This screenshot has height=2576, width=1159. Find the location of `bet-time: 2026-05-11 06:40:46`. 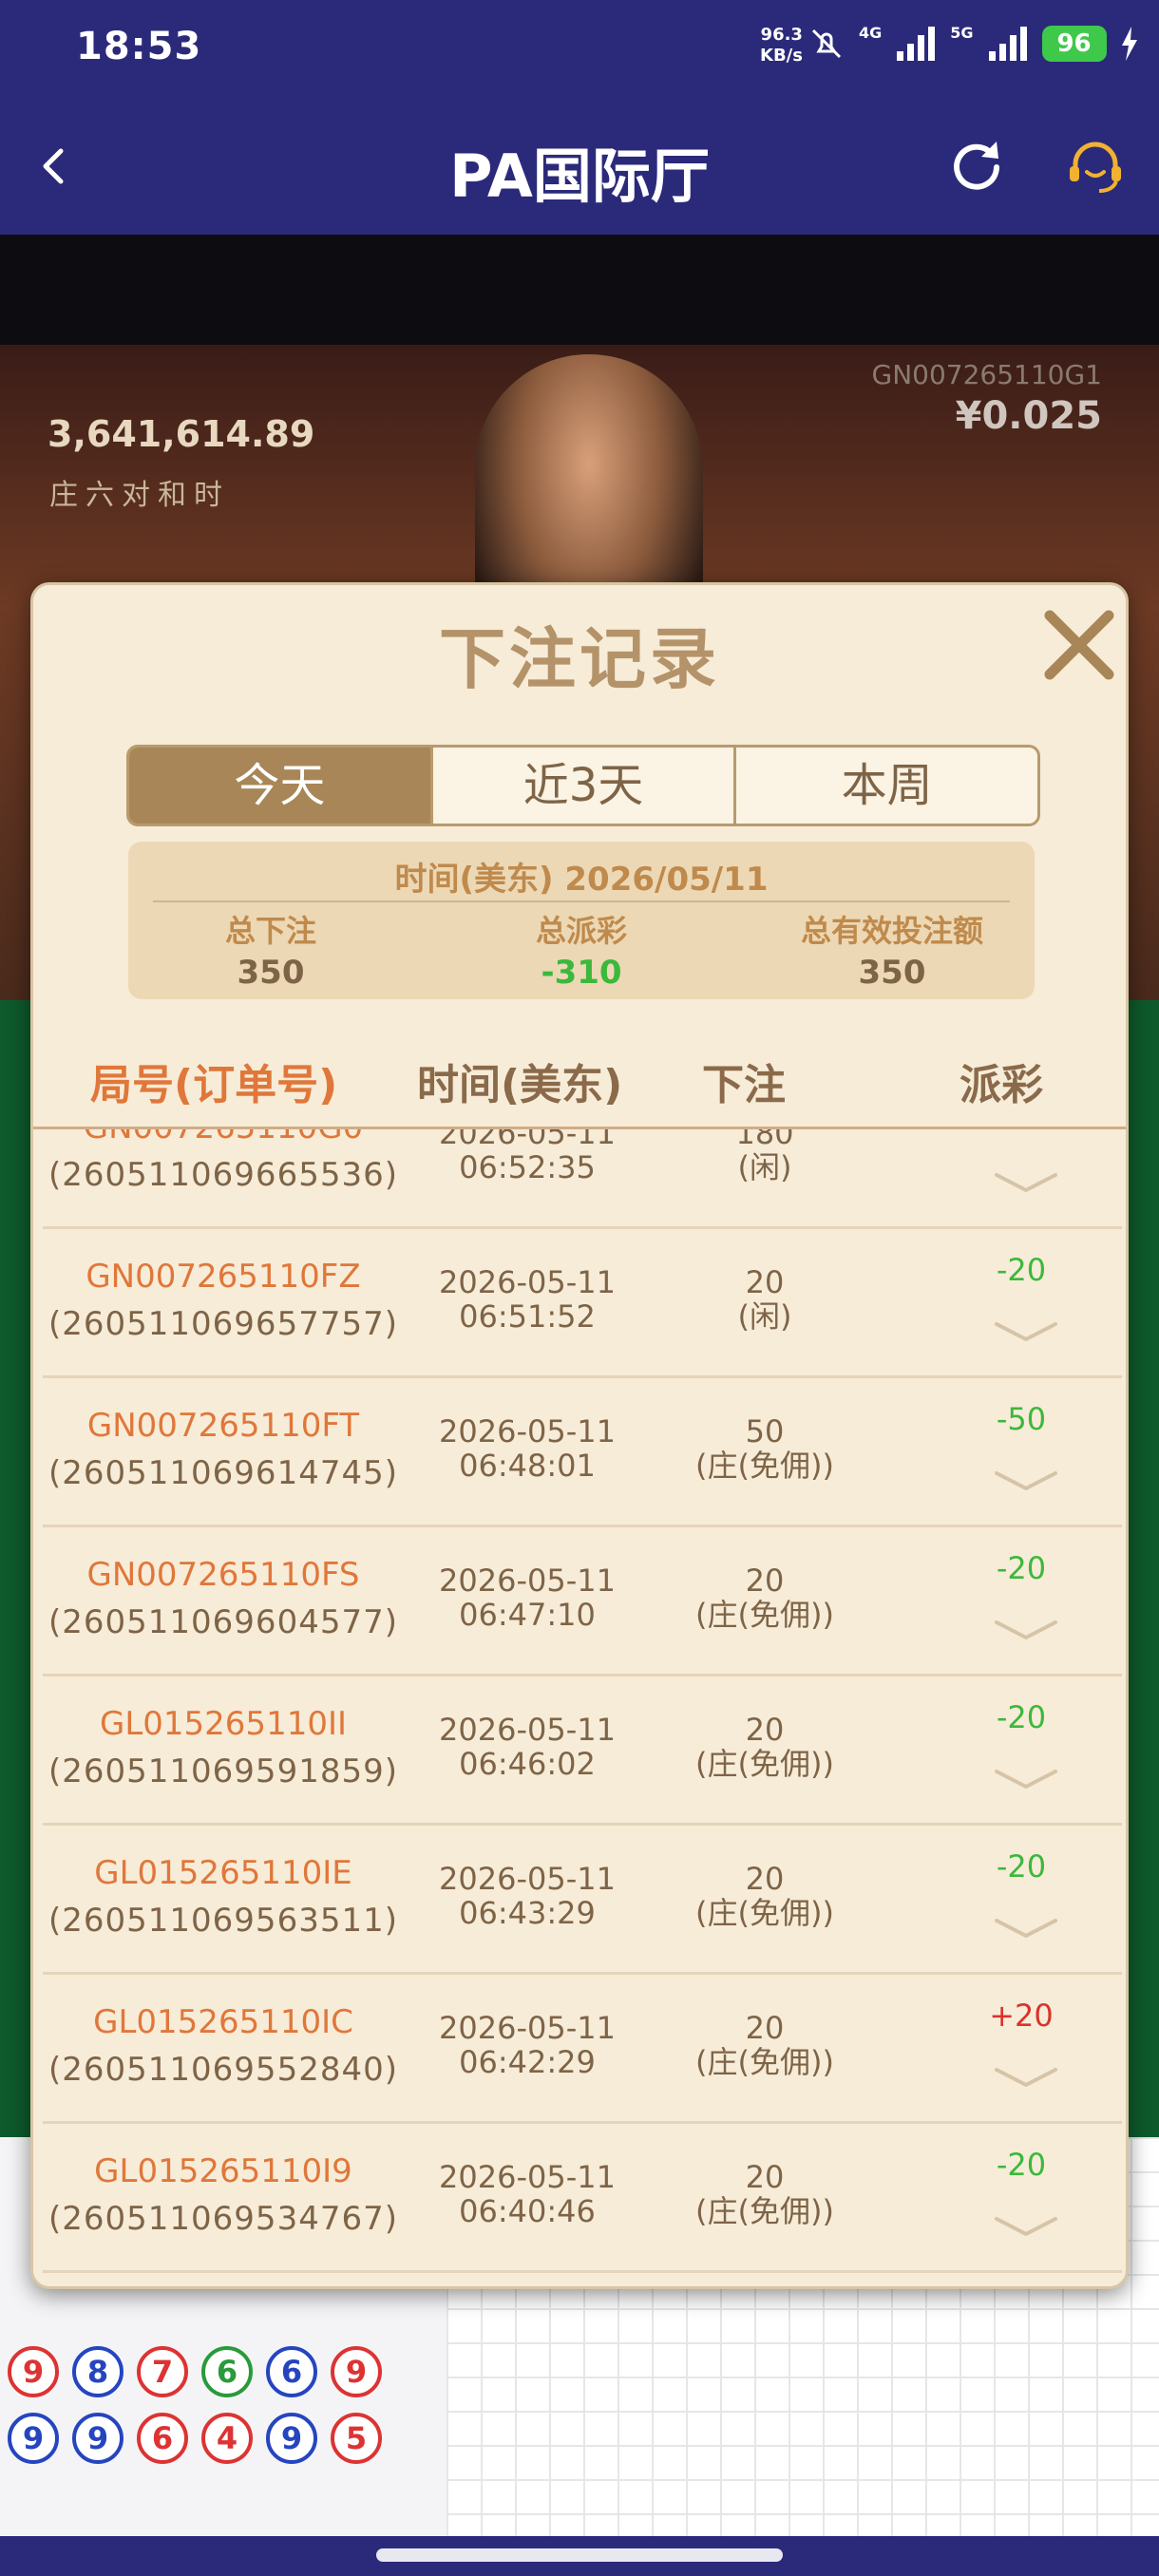

bet-time: 2026-05-11 06:40:46 is located at coordinates (527, 2194).